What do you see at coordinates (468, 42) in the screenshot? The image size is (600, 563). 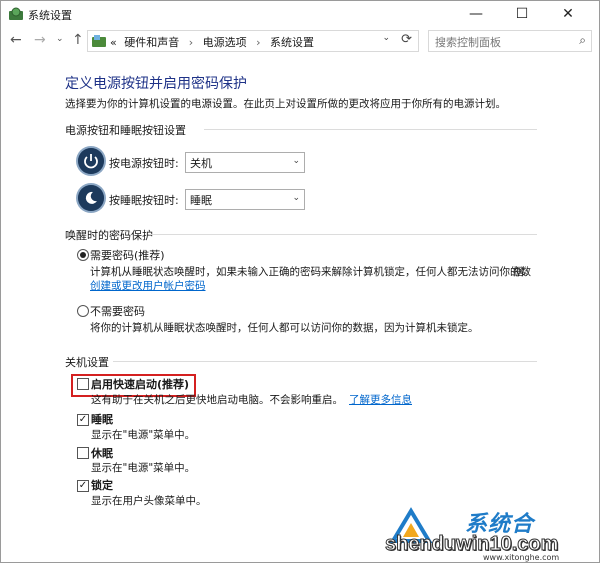 I see `search-placeholder: 搜索控制面板` at bounding box center [468, 42].